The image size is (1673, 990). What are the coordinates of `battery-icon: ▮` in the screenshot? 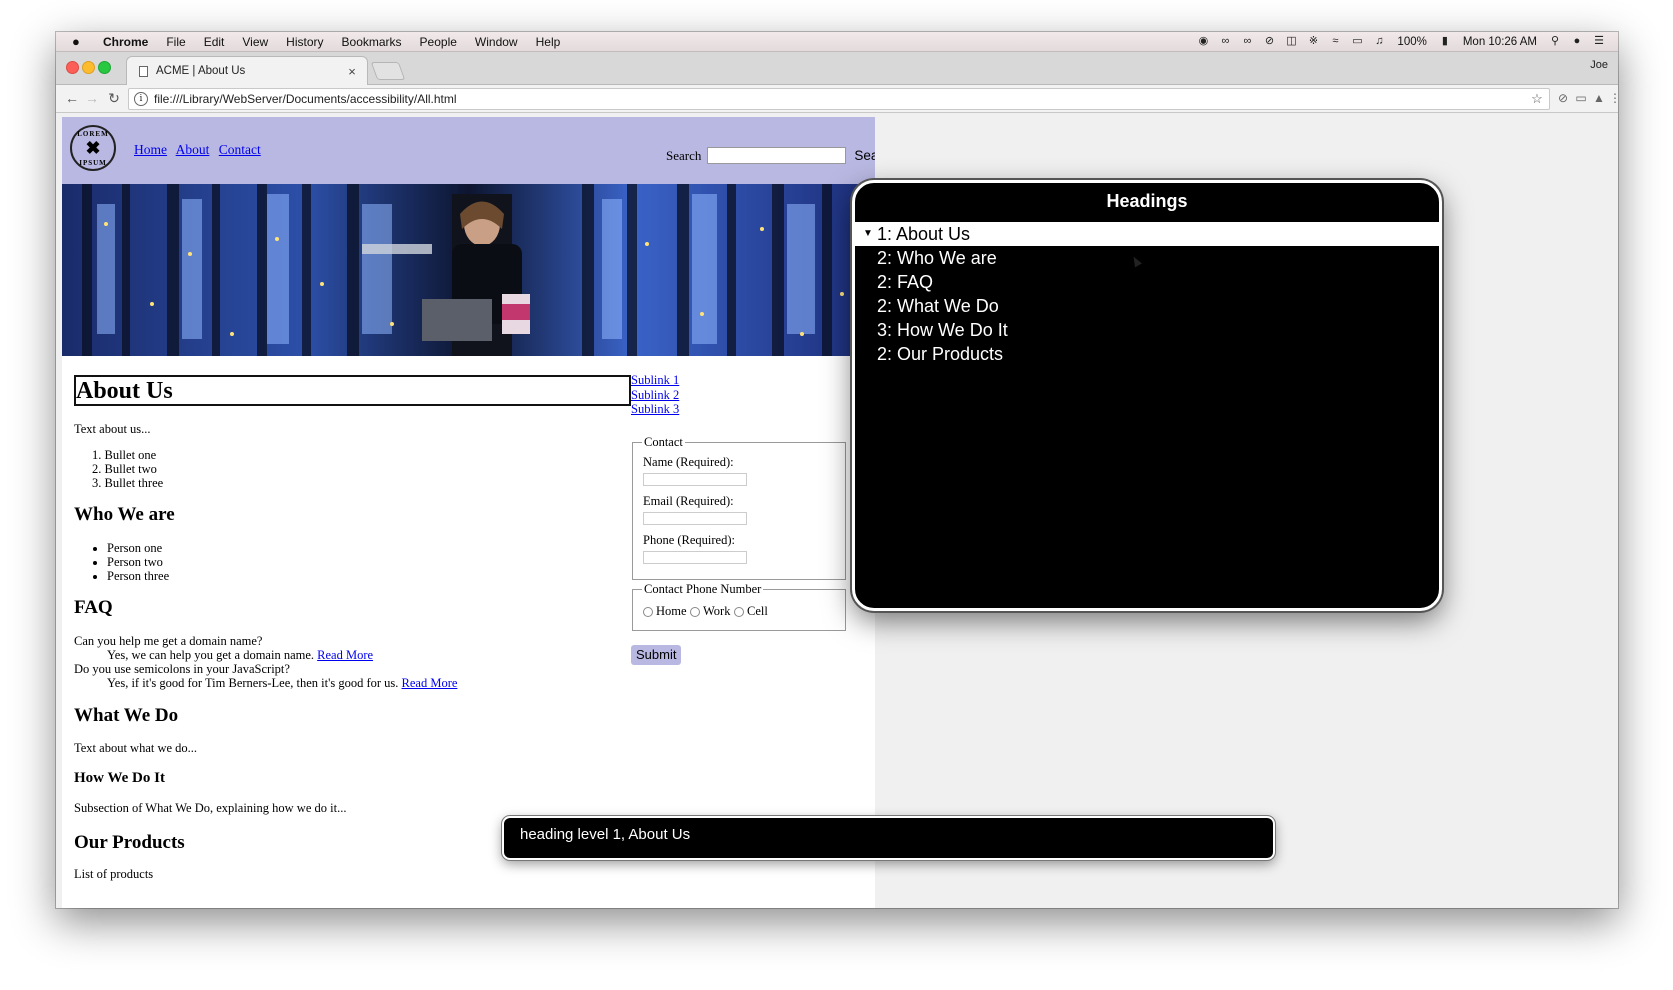 It's located at (1445, 41).